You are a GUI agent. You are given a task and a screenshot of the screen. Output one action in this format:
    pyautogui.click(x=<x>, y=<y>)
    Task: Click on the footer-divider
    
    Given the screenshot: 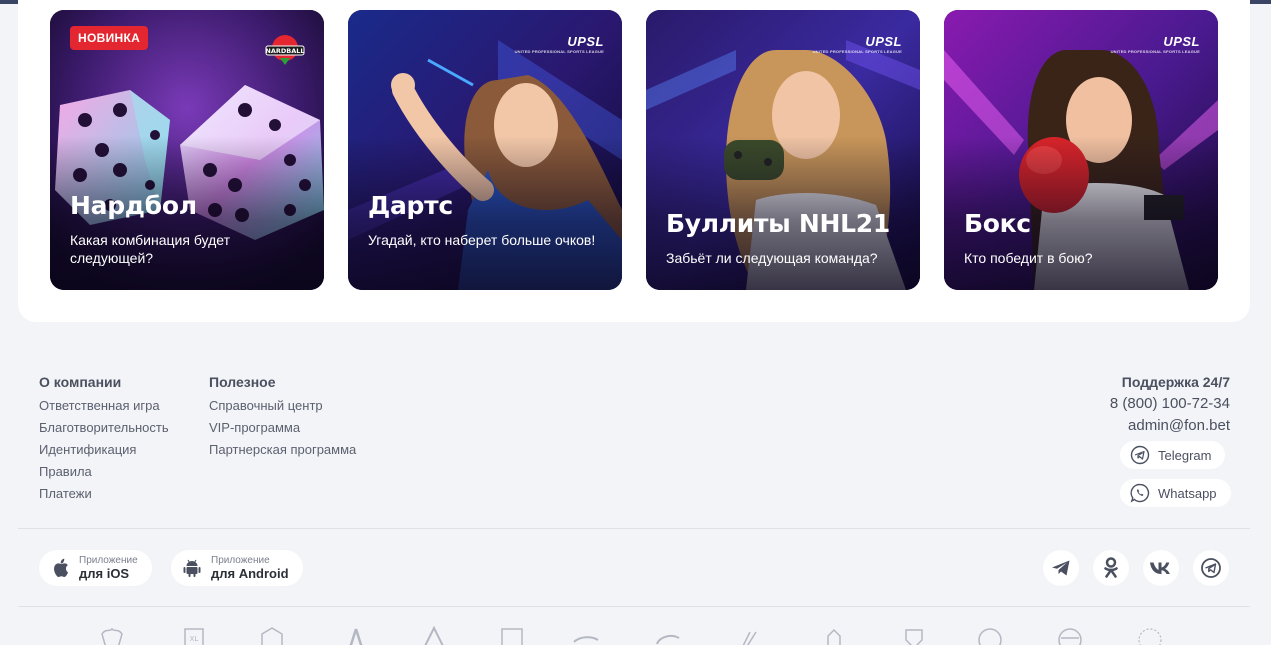 What is the action you would take?
    pyautogui.click(x=634, y=528)
    